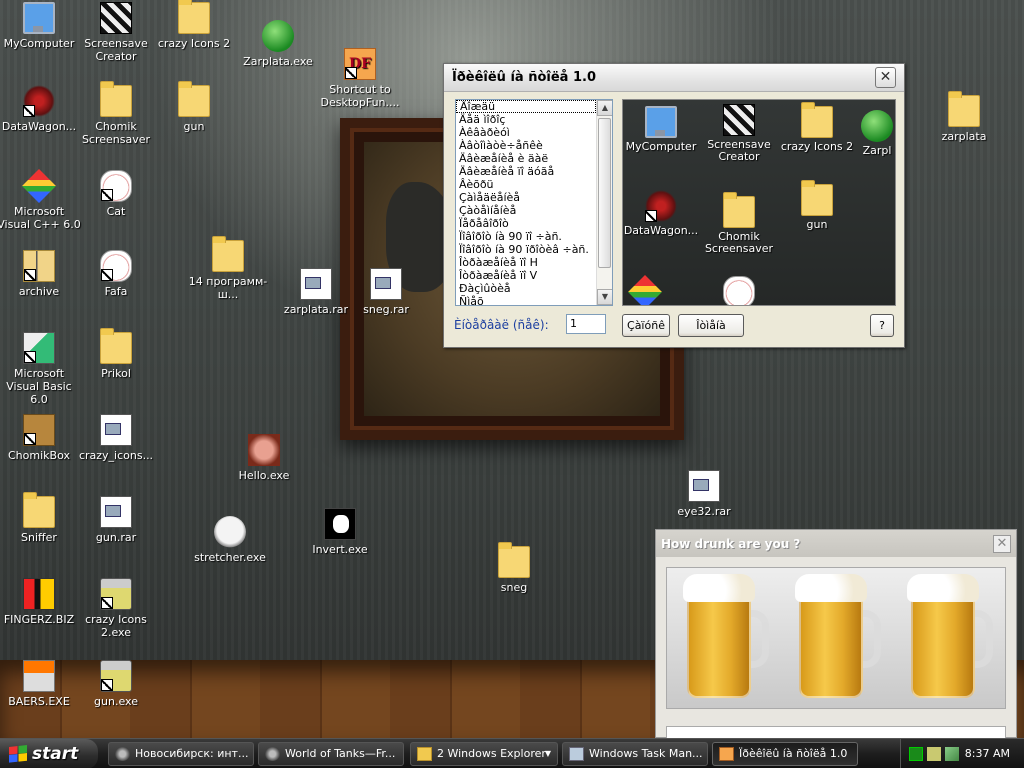  Describe the element at coordinates (646, 325) in the screenshot. I see `apply-button: Çàïóñê` at that location.